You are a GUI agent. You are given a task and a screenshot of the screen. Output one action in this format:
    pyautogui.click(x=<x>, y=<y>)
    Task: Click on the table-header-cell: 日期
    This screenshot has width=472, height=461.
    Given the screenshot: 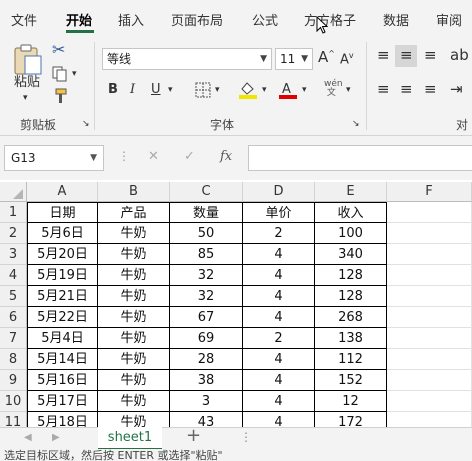 What is the action you would take?
    pyautogui.click(x=62, y=212)
    